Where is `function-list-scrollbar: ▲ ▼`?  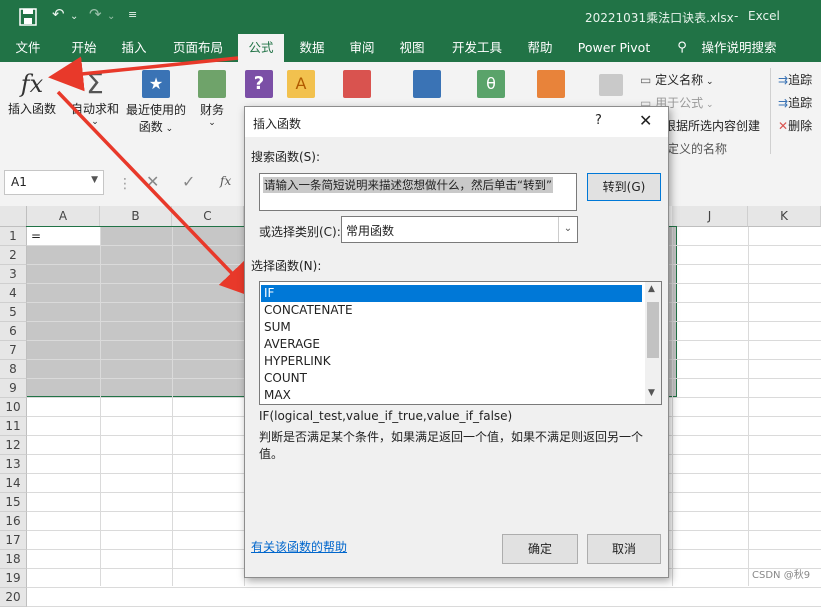 function-list-scrollbar: ▲ ▼ is located at coordinates (653, 343).